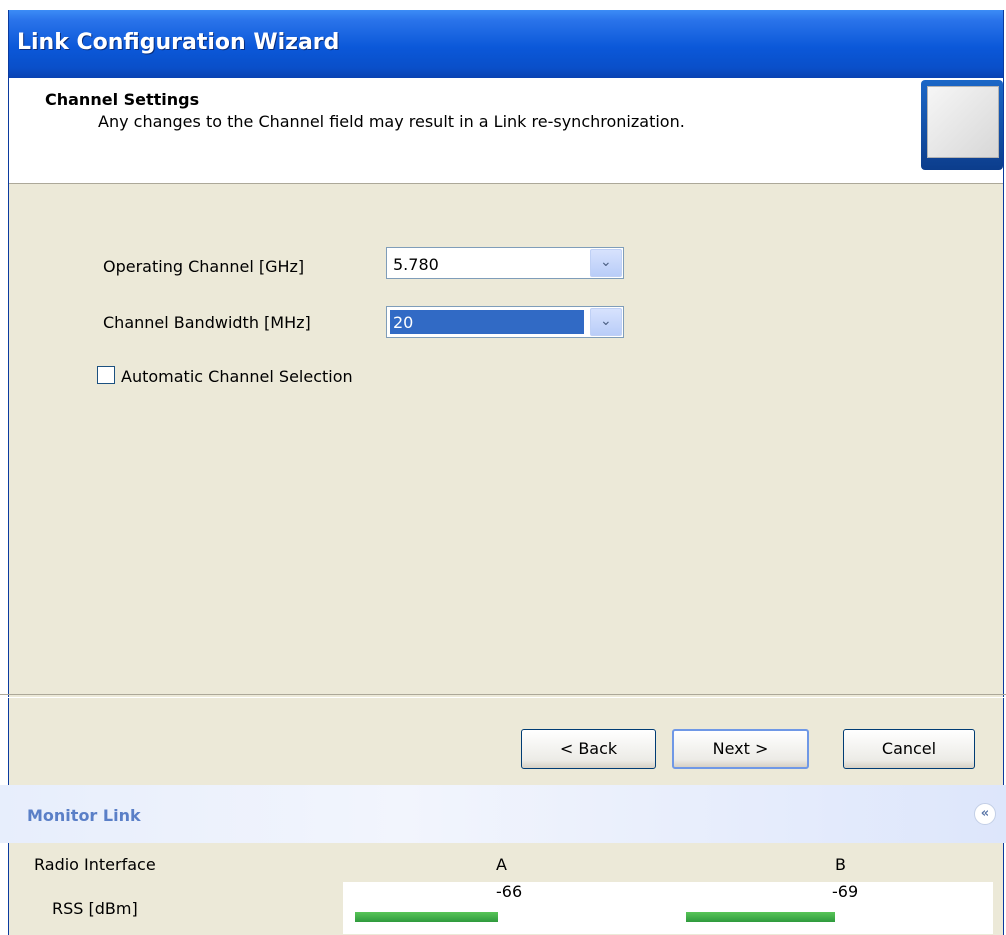  I want to click on column-b-header: B, so click(840, 864).